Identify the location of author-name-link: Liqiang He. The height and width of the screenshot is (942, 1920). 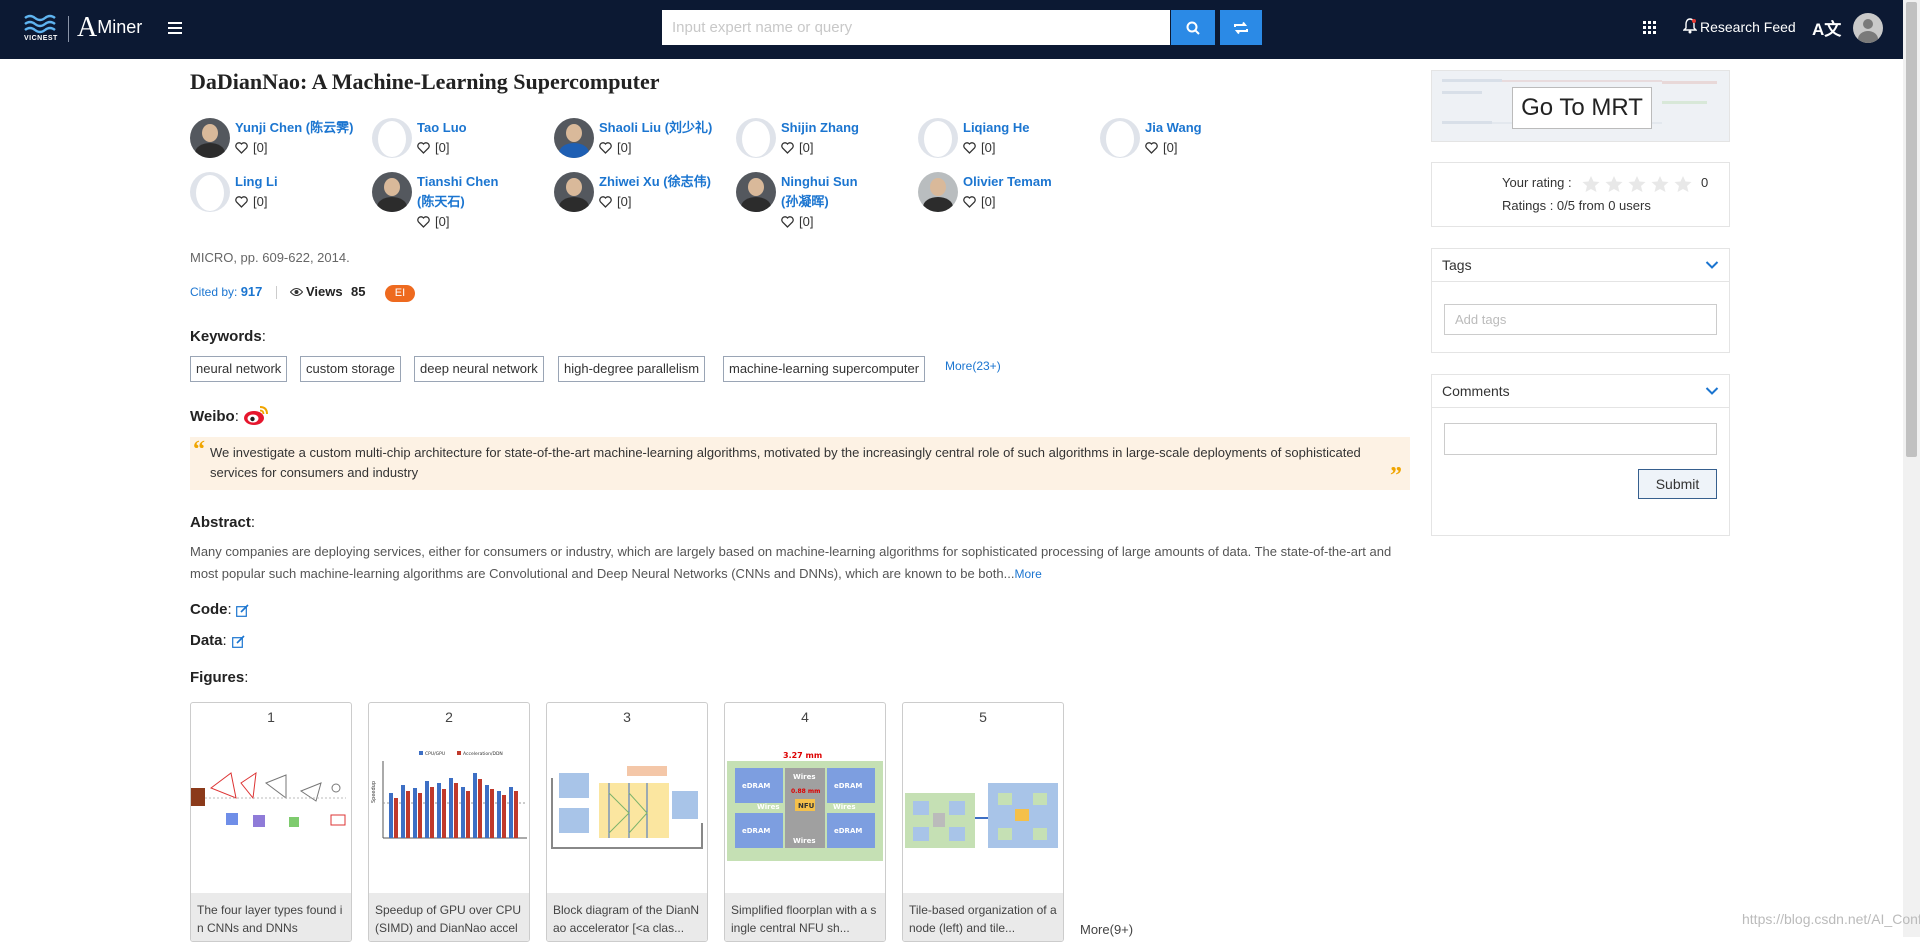
(1028, 128).